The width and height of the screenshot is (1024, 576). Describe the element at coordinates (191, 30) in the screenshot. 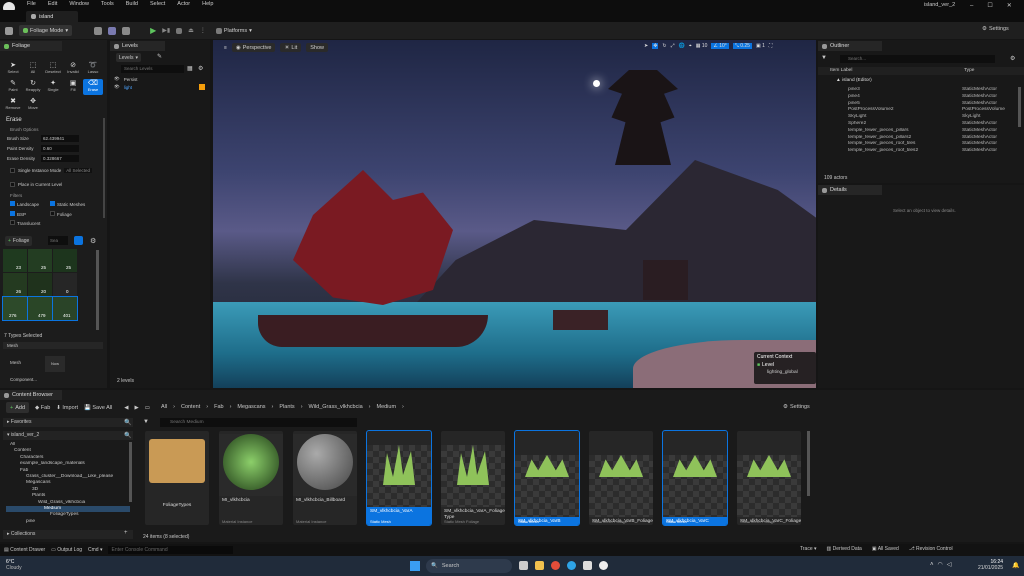

I see `eject-icon: ⏏` at that location.